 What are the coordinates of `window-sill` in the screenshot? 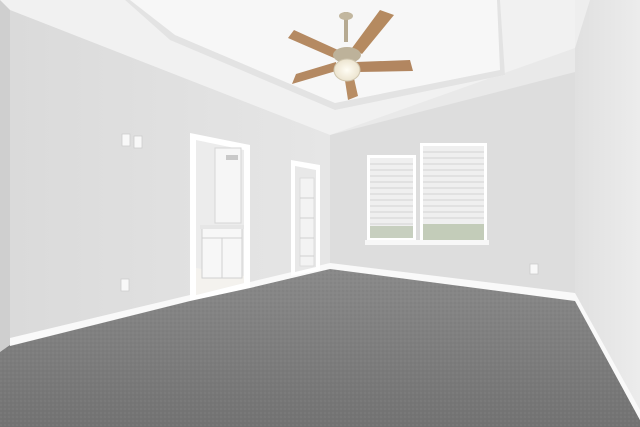 It's located at (427, 242).